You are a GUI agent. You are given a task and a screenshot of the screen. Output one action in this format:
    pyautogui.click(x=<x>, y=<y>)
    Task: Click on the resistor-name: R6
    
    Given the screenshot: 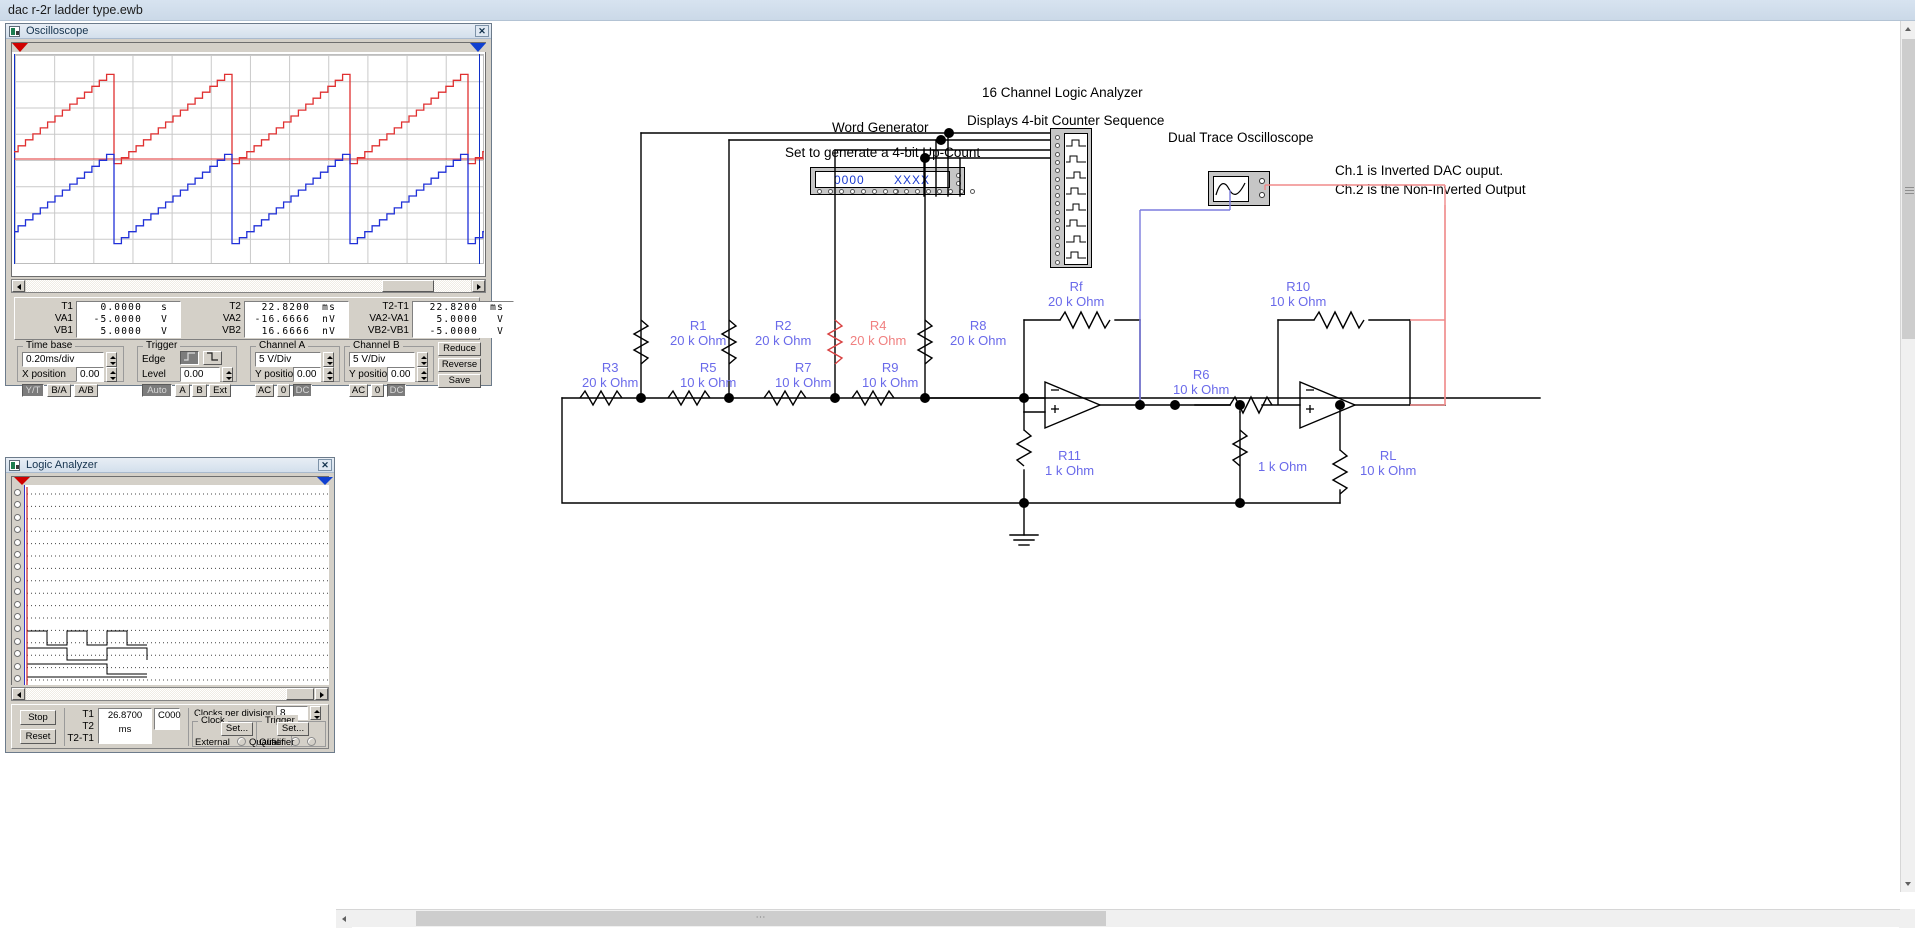 What is the action you would take?
    pyautogui.click(x=1201, y=374)
    